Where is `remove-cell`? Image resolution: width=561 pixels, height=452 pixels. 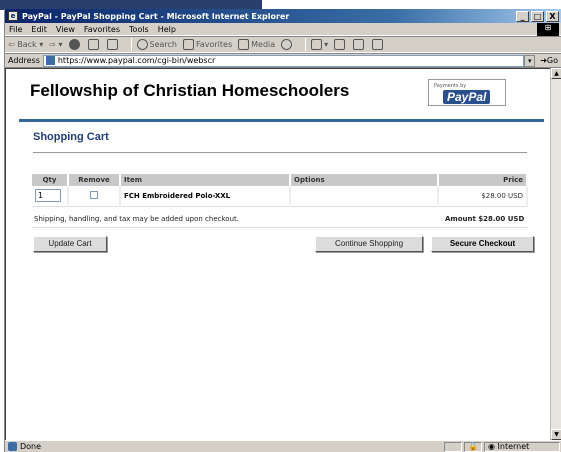
remove-cell is located at coordinates (94, 196).